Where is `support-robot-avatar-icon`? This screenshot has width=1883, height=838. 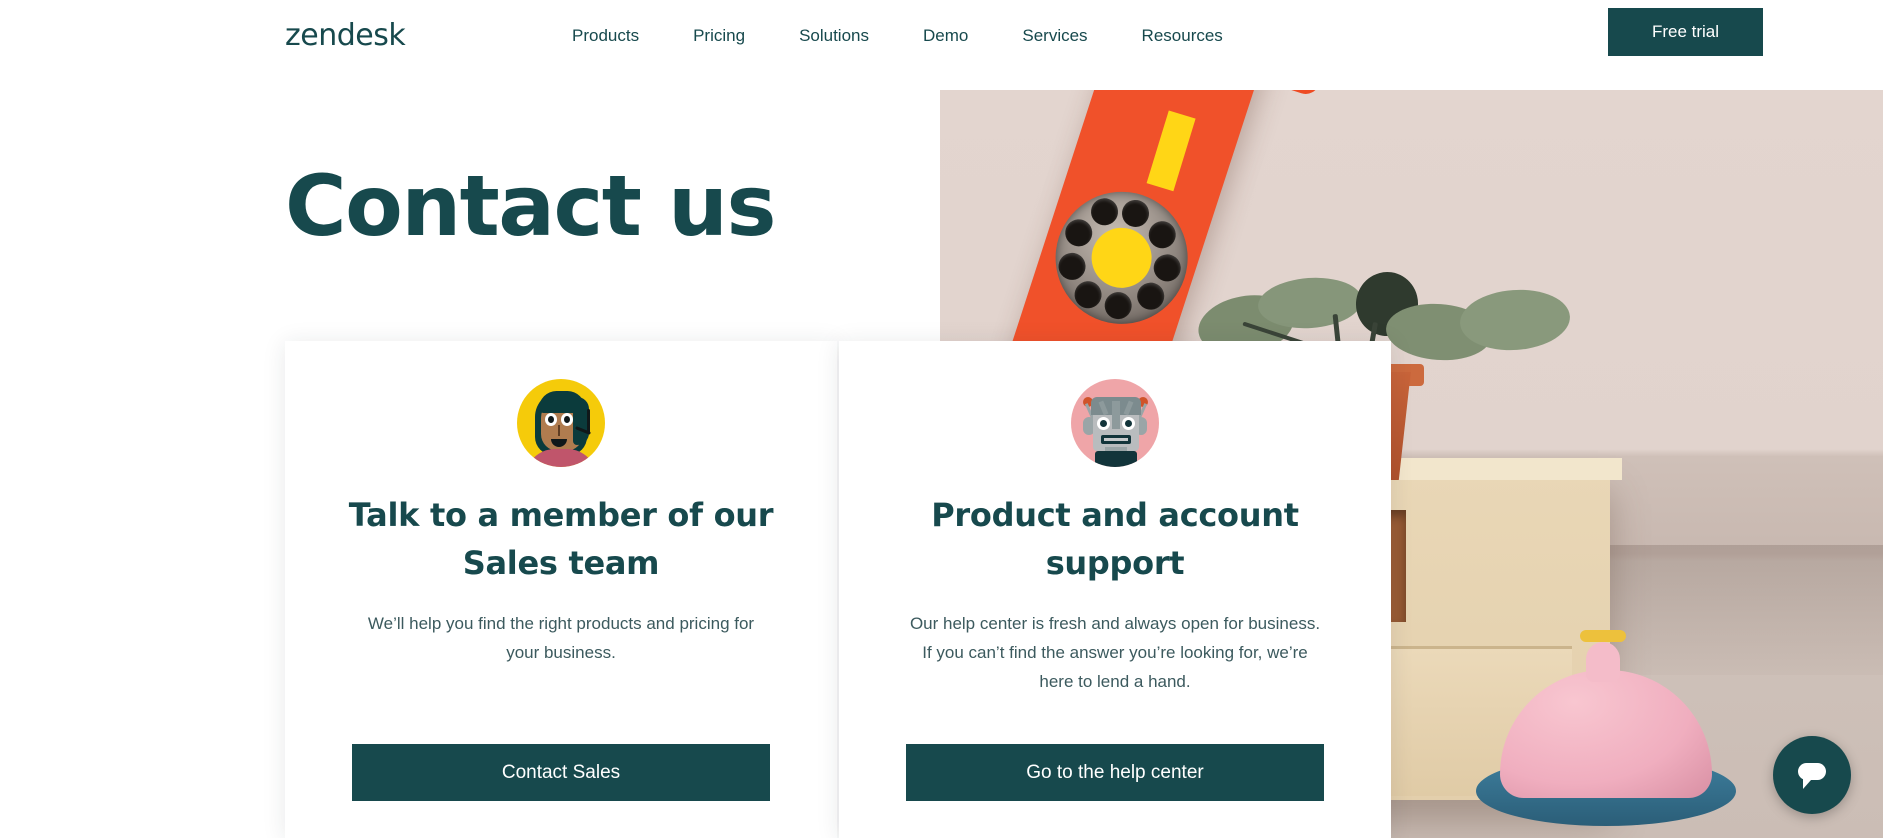
support-robot-avatar-icon is located at coordinates (1115, 423).